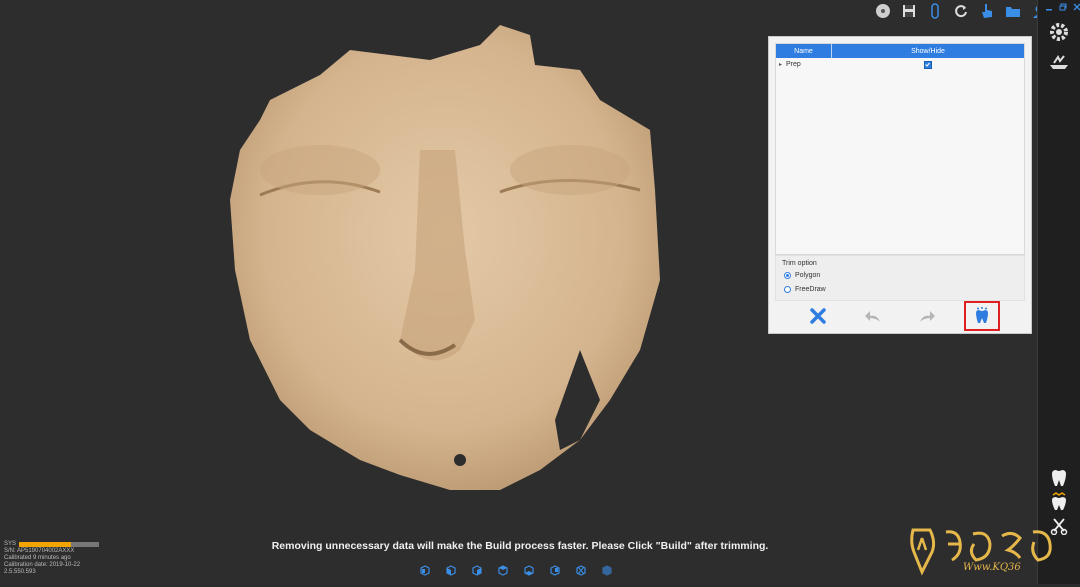 The width and height of the screenshot is (1080, 587). What do you see at coordinates (1076, 7) in the screenshot?
I see `close-window-icon` at bounding box center [1076, 7].